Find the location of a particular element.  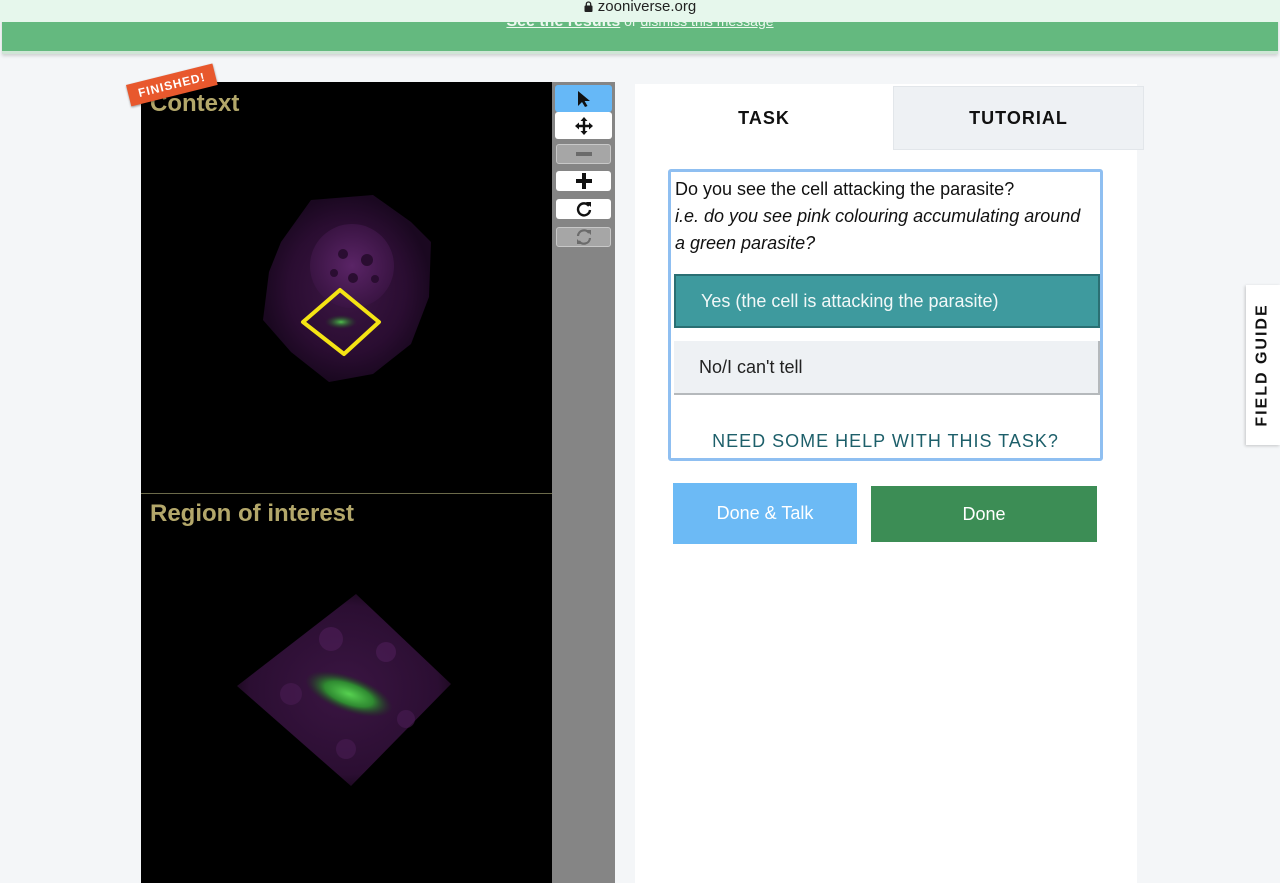

refresh-icon is located at coordinates (583, 237).